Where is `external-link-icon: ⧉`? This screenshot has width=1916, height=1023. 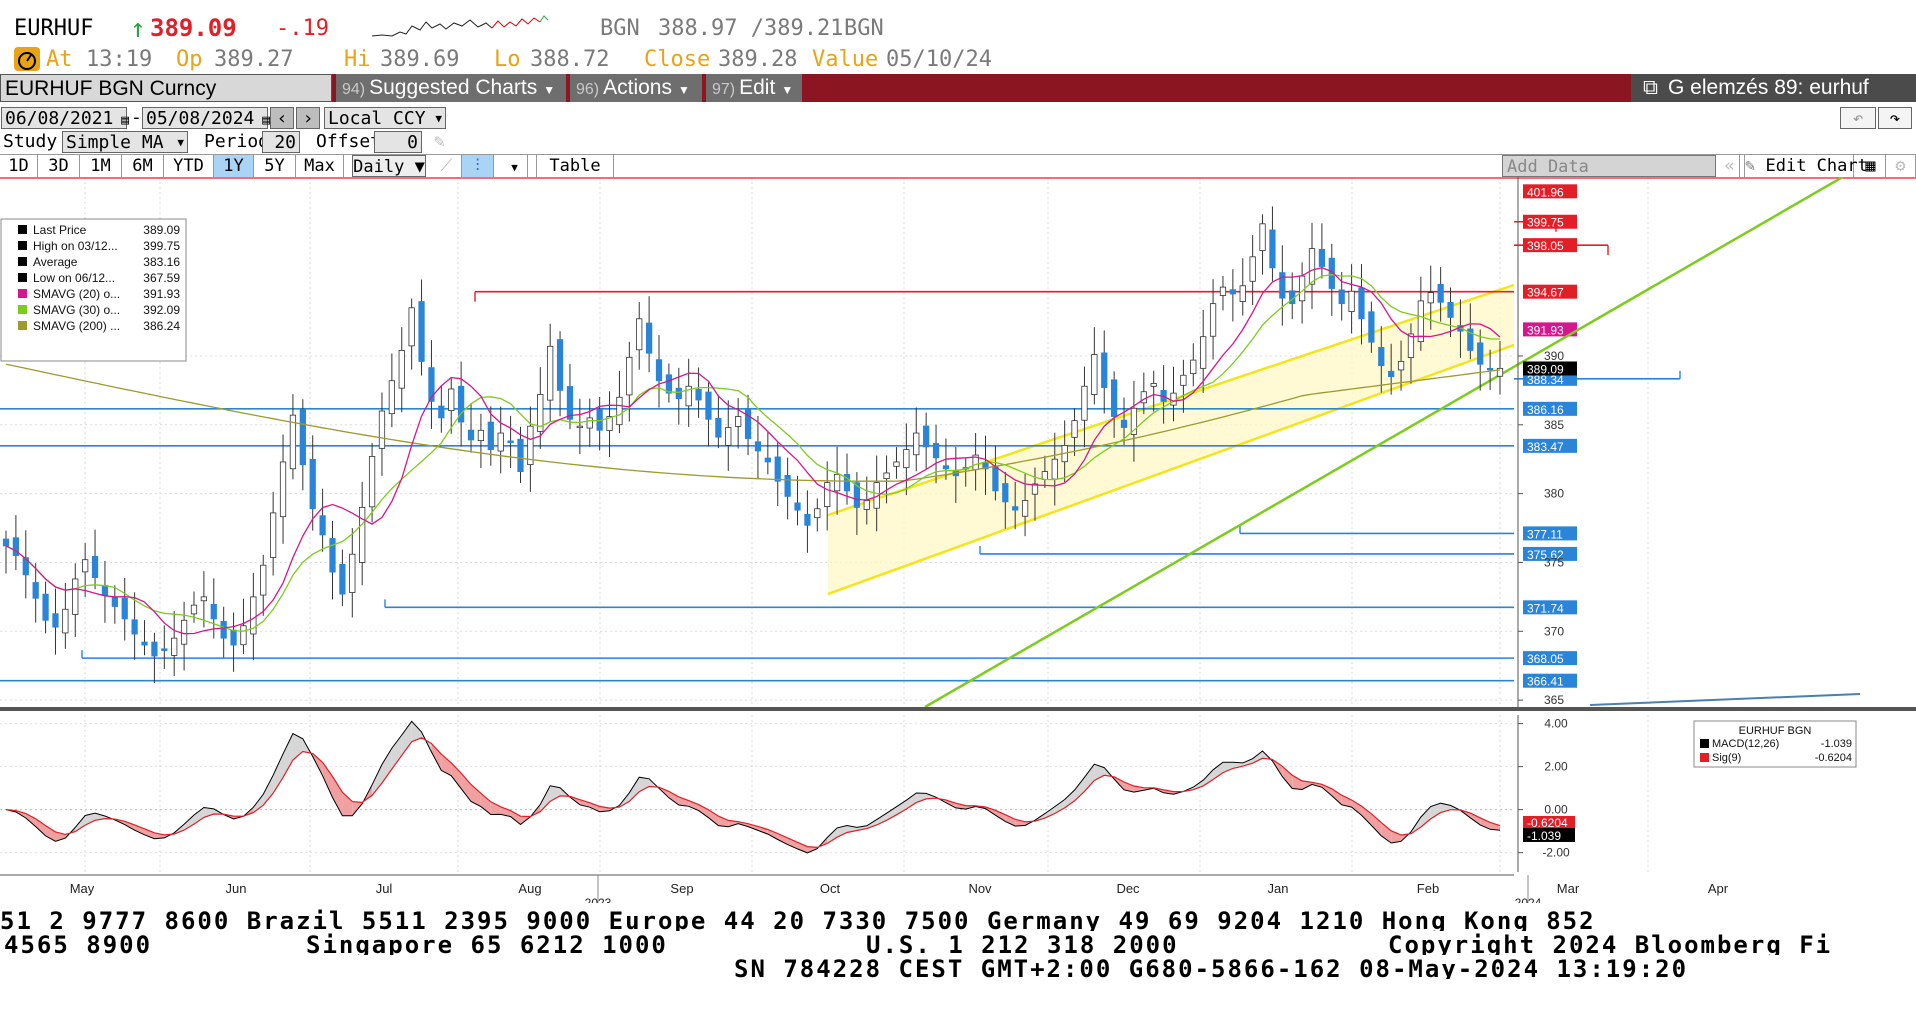 external-link-icon: ⧉ is located at coordinates (1650, 87).